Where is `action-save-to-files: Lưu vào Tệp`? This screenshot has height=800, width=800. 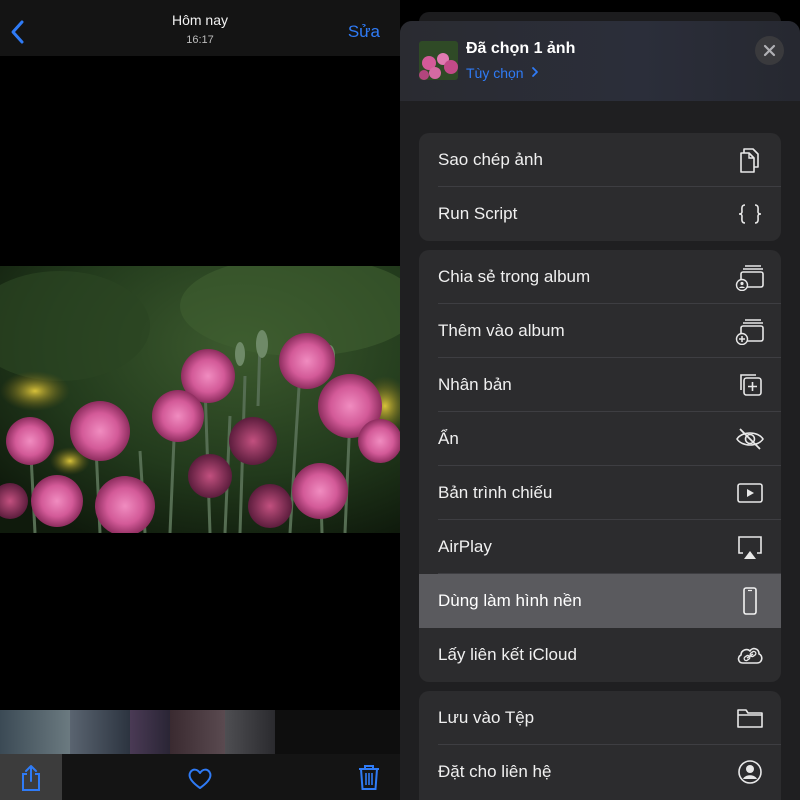 action-save-to-files: Lưu vào Tệp is located at coordinates (600, 718).